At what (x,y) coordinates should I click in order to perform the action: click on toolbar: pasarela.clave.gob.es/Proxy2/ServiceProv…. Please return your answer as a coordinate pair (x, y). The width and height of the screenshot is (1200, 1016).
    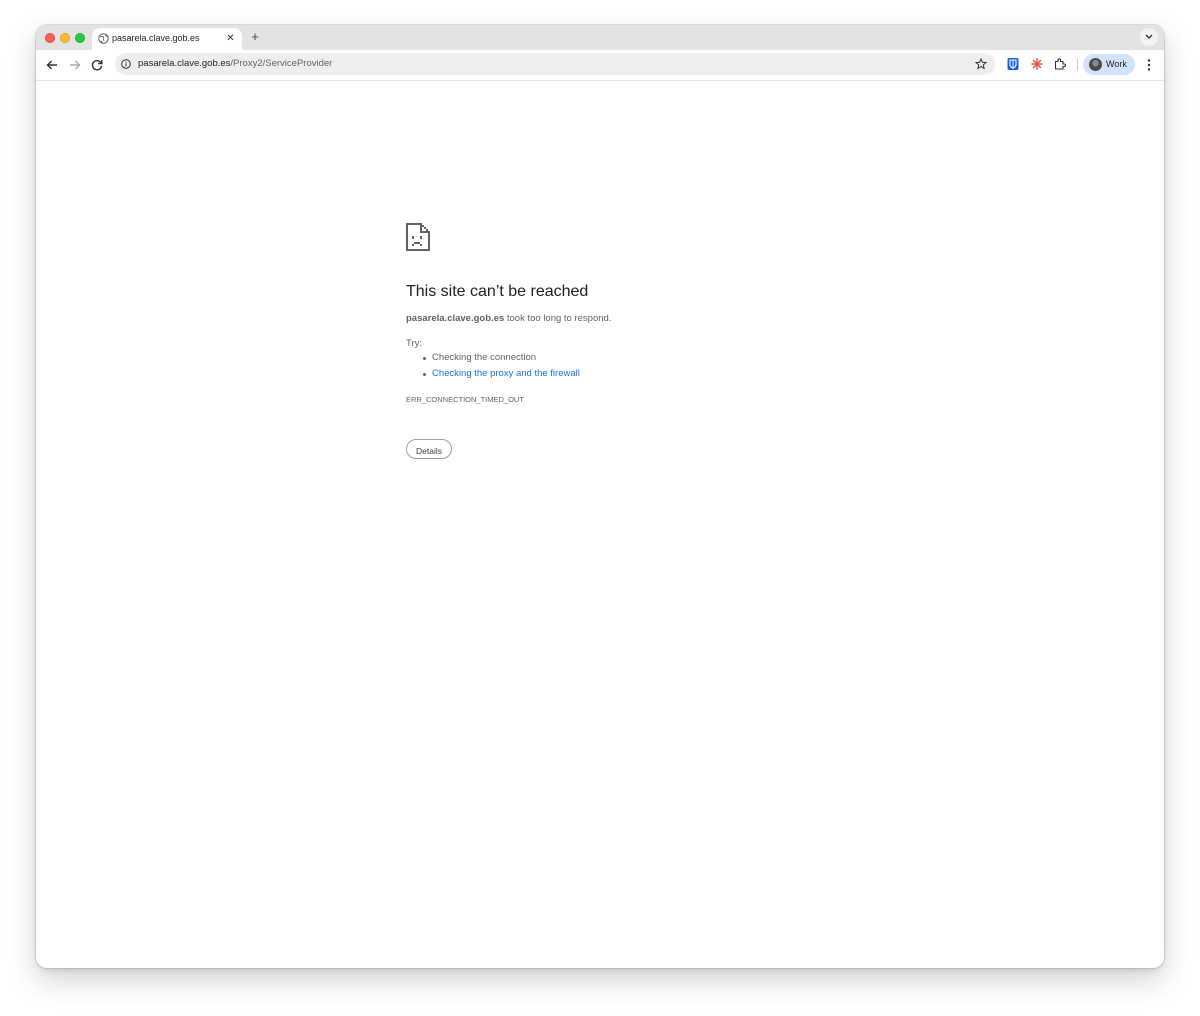
    Looking at the image, I should click on (600, 65).